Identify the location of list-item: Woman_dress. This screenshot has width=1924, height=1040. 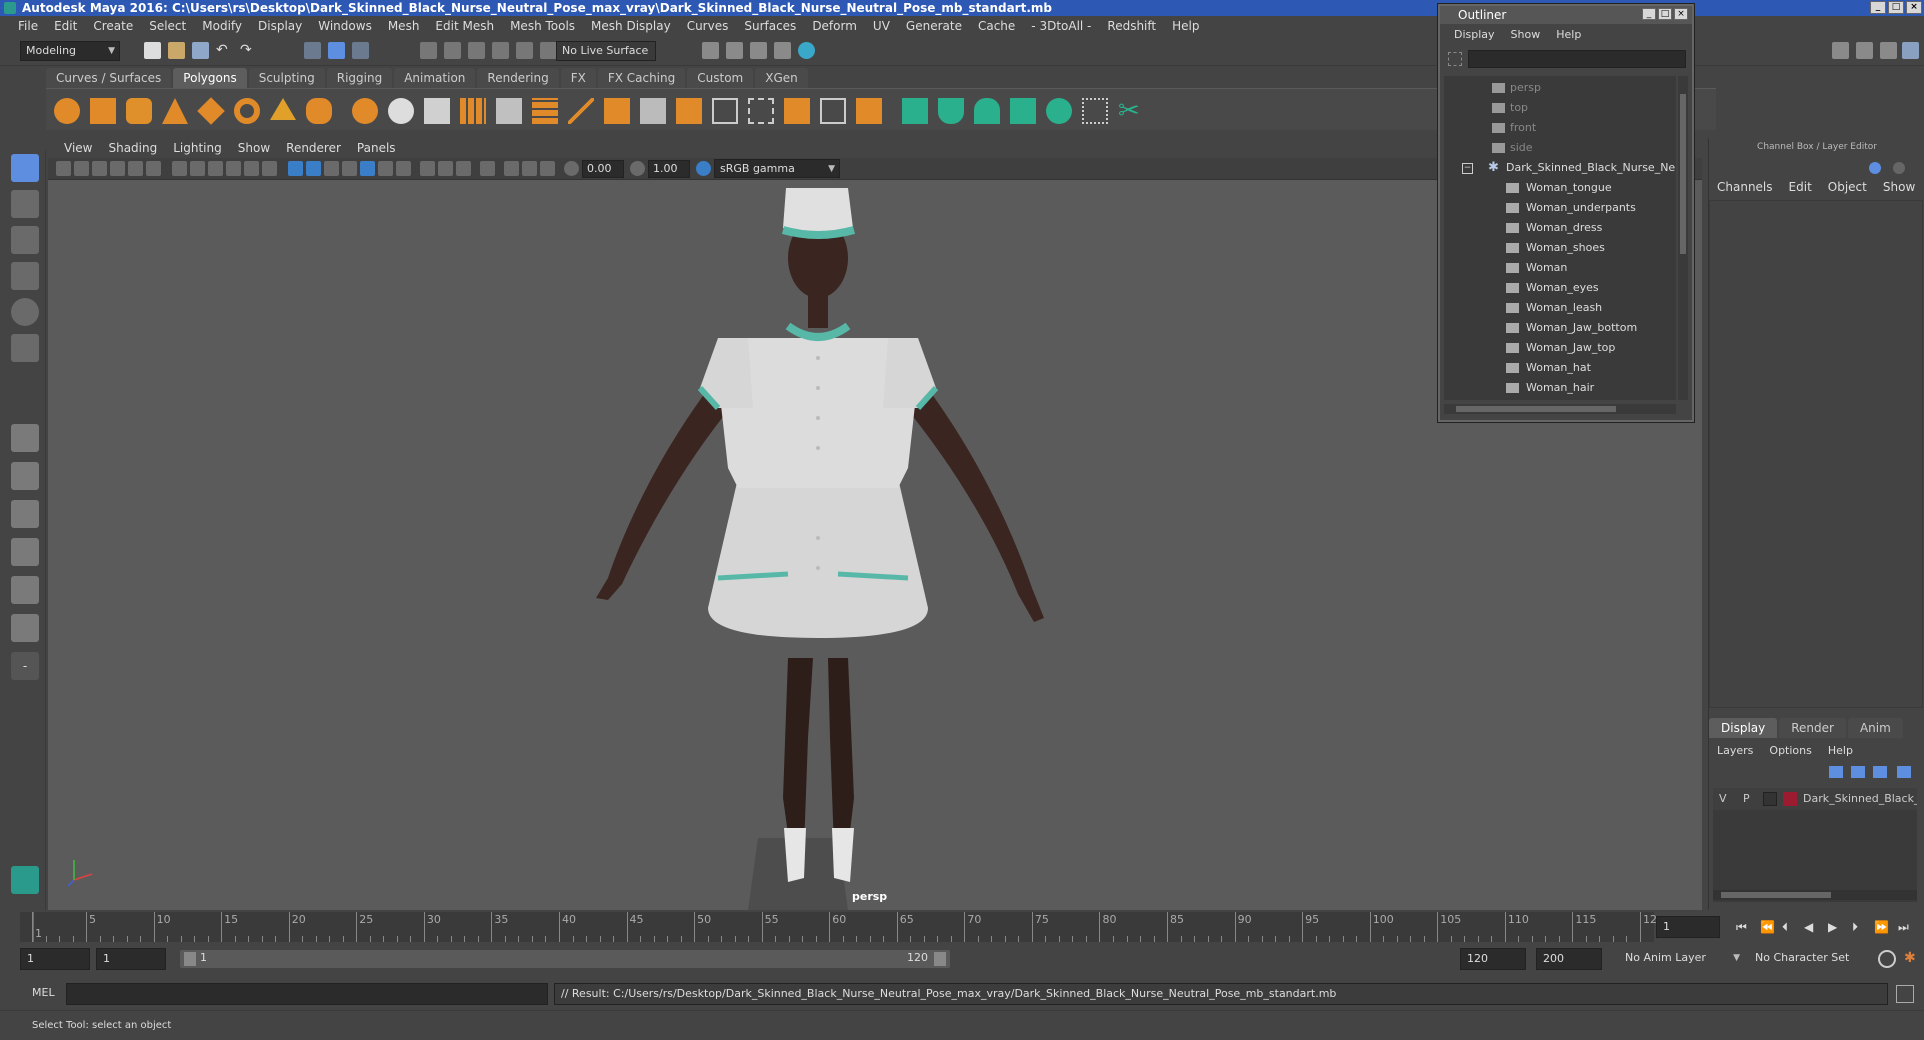
(1560, 228).